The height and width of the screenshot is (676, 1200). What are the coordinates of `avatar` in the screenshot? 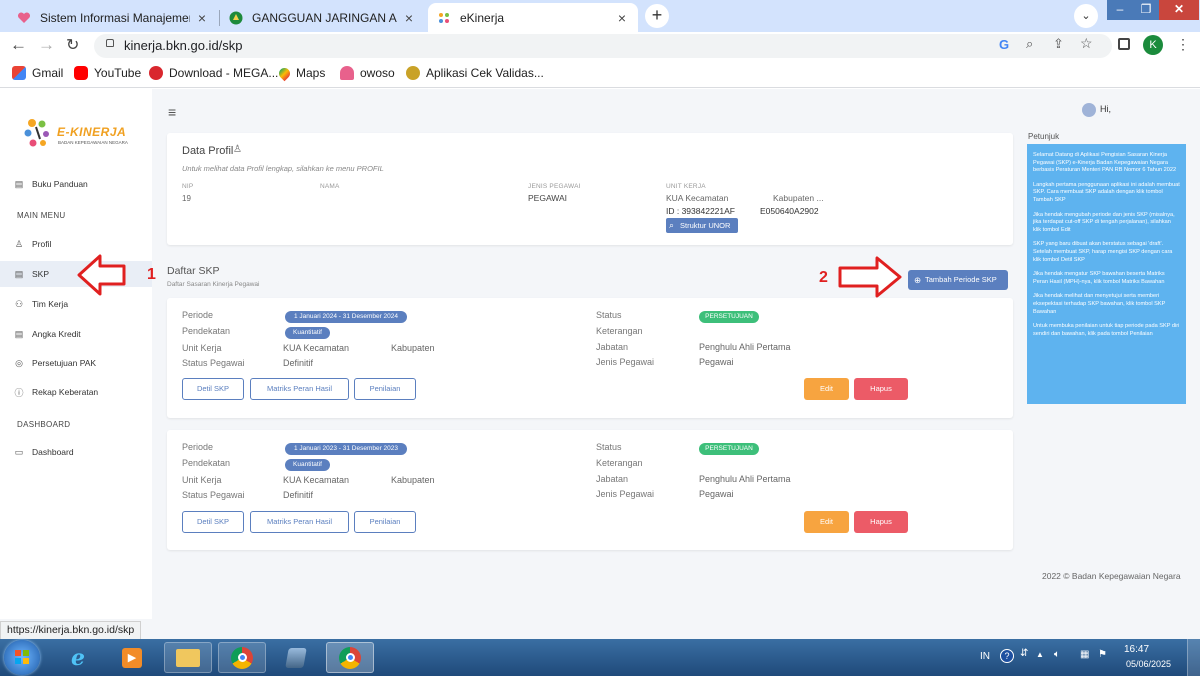 It's located at (1089, 110).